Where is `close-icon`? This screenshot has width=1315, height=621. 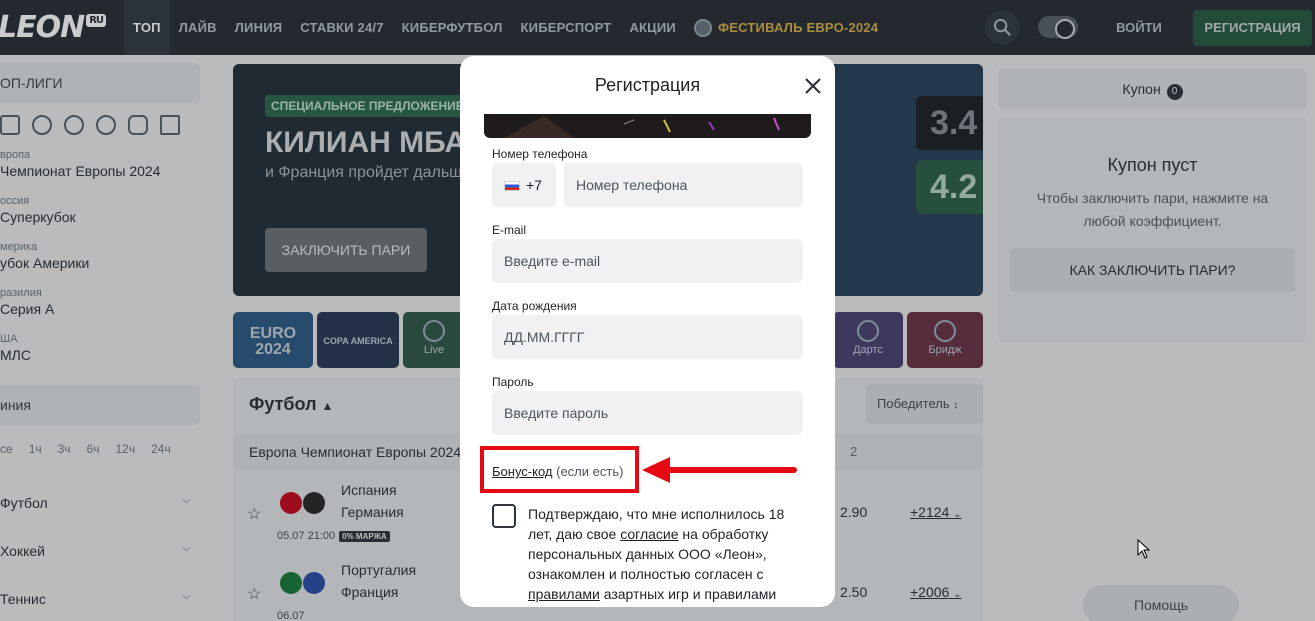
close-icon is located at coordinates (813, 86).